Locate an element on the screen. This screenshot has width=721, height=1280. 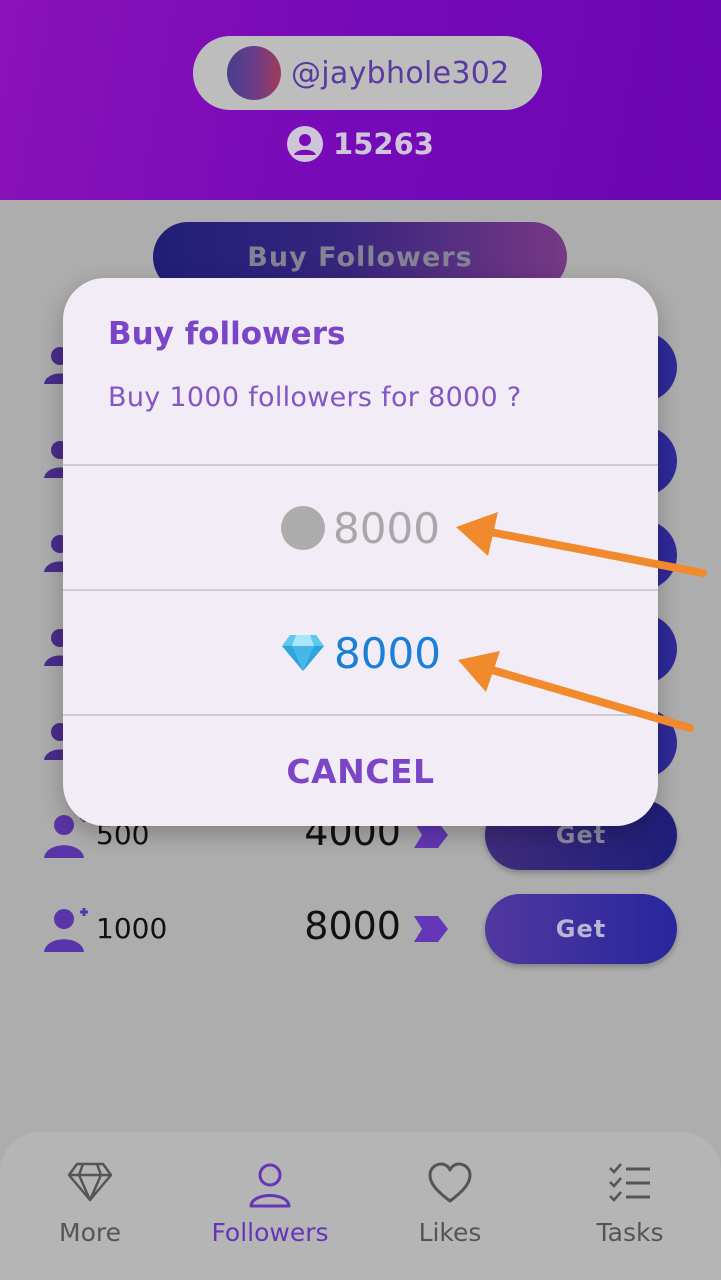
arrow-to-gem-option is located at coordinates (576, 691).